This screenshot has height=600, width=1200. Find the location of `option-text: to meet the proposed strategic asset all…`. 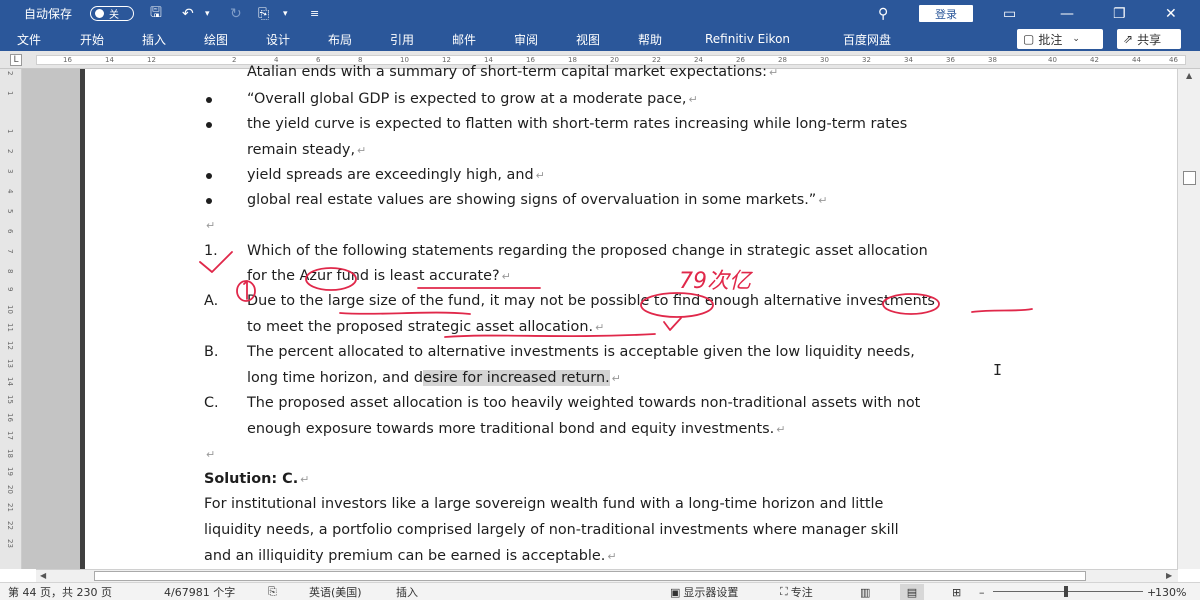

option-text: to meet the proposed strategic asset all… is located at coordinates (420, 327).